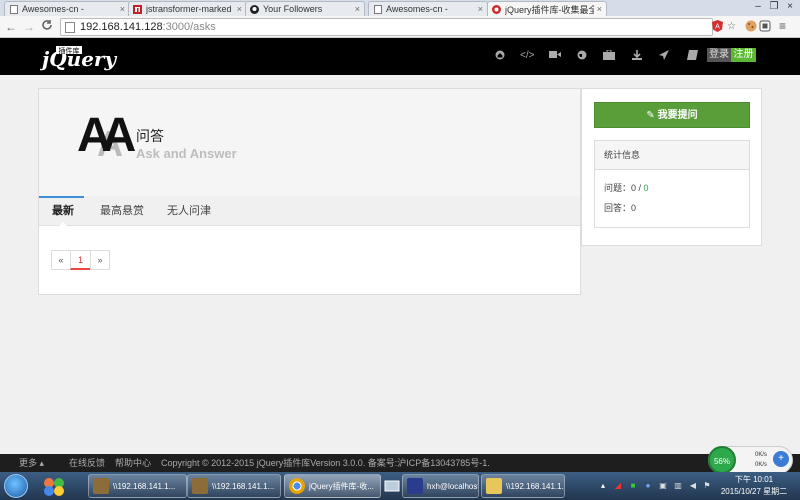  What do you see at coordinates (672, 155) in the screenshot?
I see `stats-title: 统计信息` at bounding box center [672, 155].